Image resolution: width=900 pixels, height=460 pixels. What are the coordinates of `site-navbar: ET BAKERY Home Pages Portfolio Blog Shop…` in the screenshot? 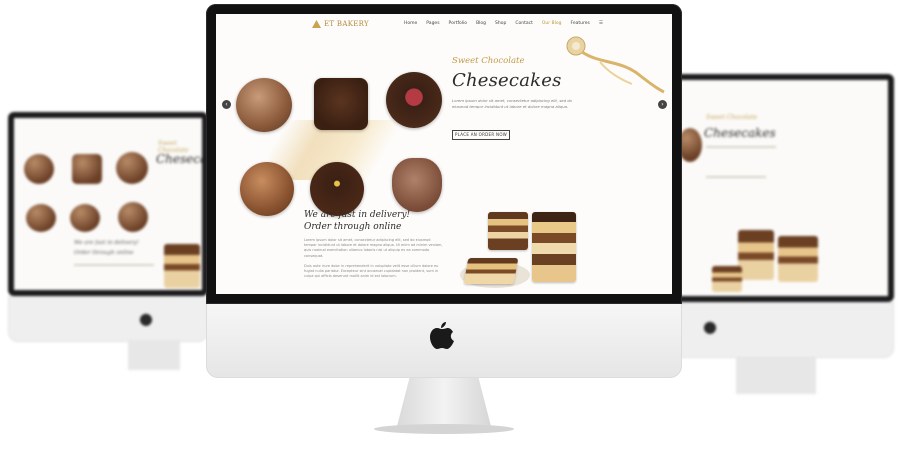 It's located at (444, 25).